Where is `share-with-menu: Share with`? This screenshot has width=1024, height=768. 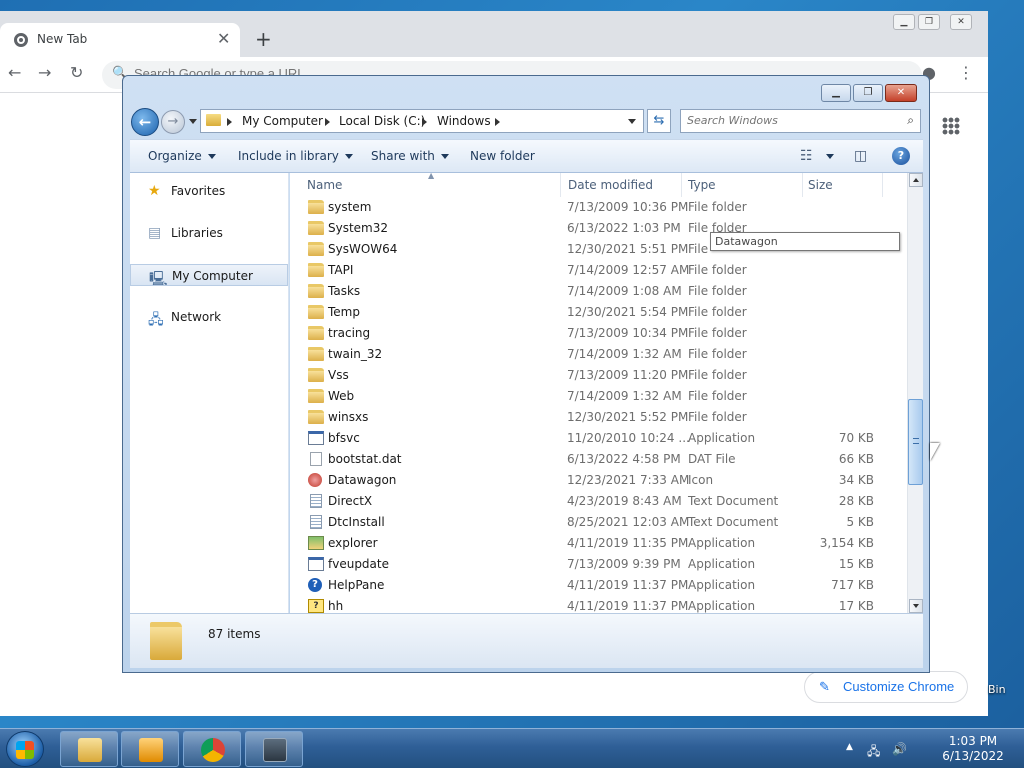
share-with-menu: Share with is located at coordinates (410, 156).